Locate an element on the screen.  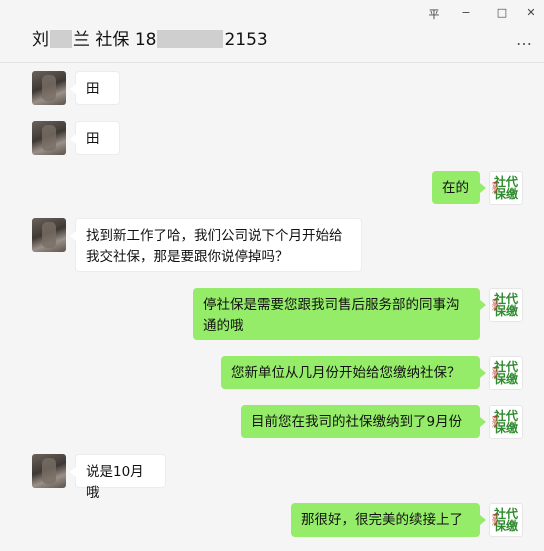
chat-title: 刘 兰 社保 18 2153 is located at coordinates (150, 37).